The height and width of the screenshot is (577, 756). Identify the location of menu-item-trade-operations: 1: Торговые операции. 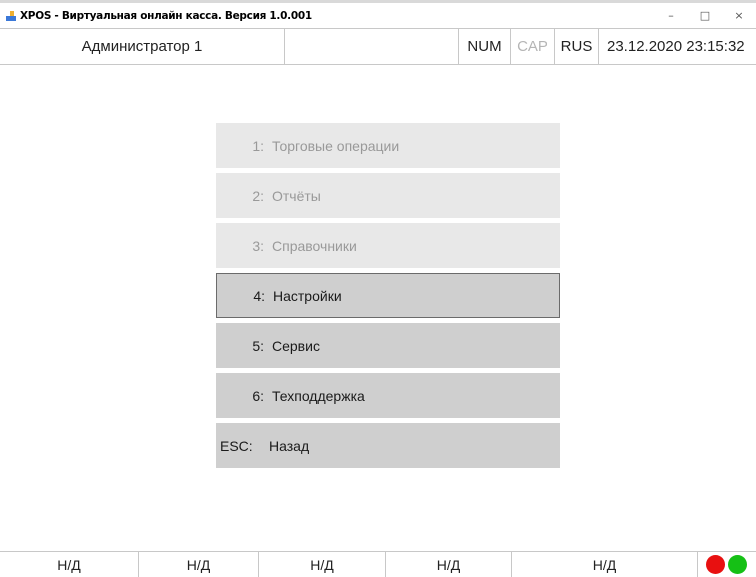
(388, 145).